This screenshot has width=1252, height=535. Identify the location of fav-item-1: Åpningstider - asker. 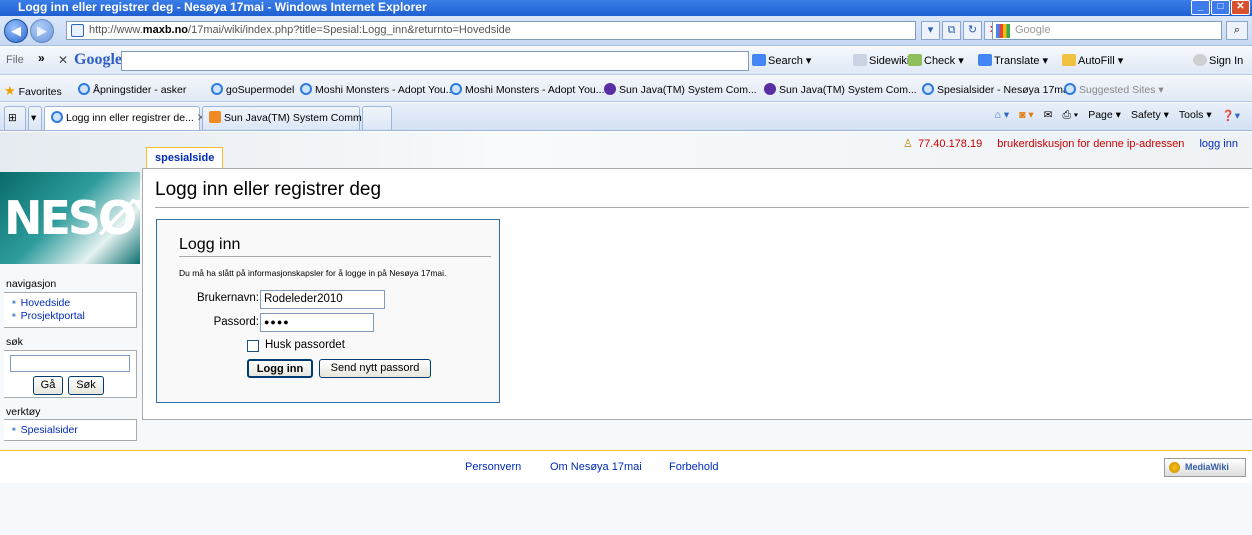
(132, 89).